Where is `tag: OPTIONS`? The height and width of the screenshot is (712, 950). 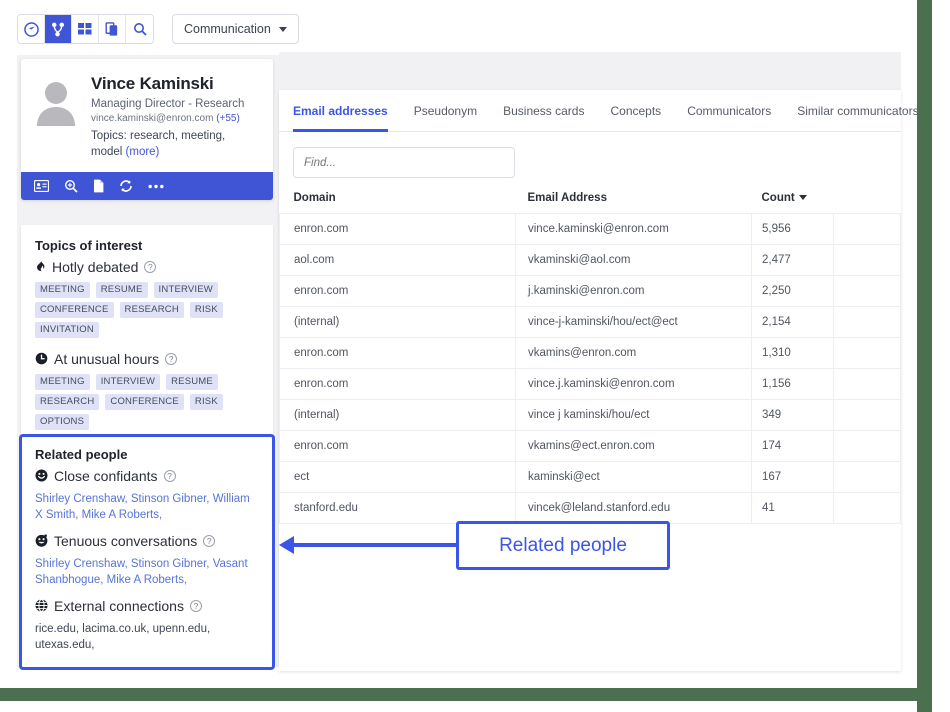
tag: OPTIONS is located at coordinates (62, 422).